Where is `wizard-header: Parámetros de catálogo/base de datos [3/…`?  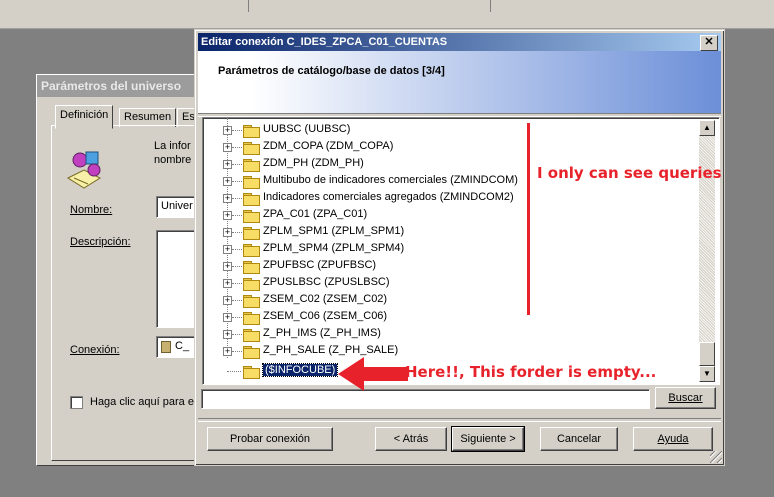
wizard-header: Parámetros de catálogo/base de datos [3/… is located at coordinates (459, 82).